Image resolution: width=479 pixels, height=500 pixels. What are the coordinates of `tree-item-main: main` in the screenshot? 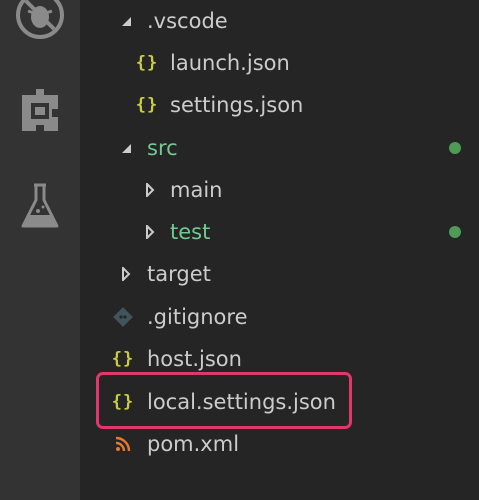 It's located at (279, 190).